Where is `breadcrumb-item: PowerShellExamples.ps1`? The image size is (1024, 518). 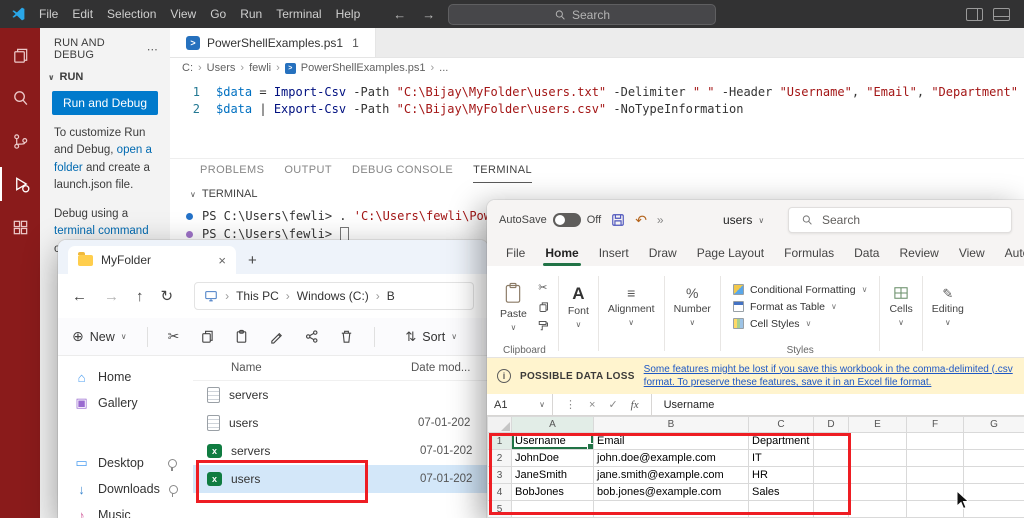
breadcrumb-item: PowerShellExamples.ps1 is located at coordinates (363, 68).